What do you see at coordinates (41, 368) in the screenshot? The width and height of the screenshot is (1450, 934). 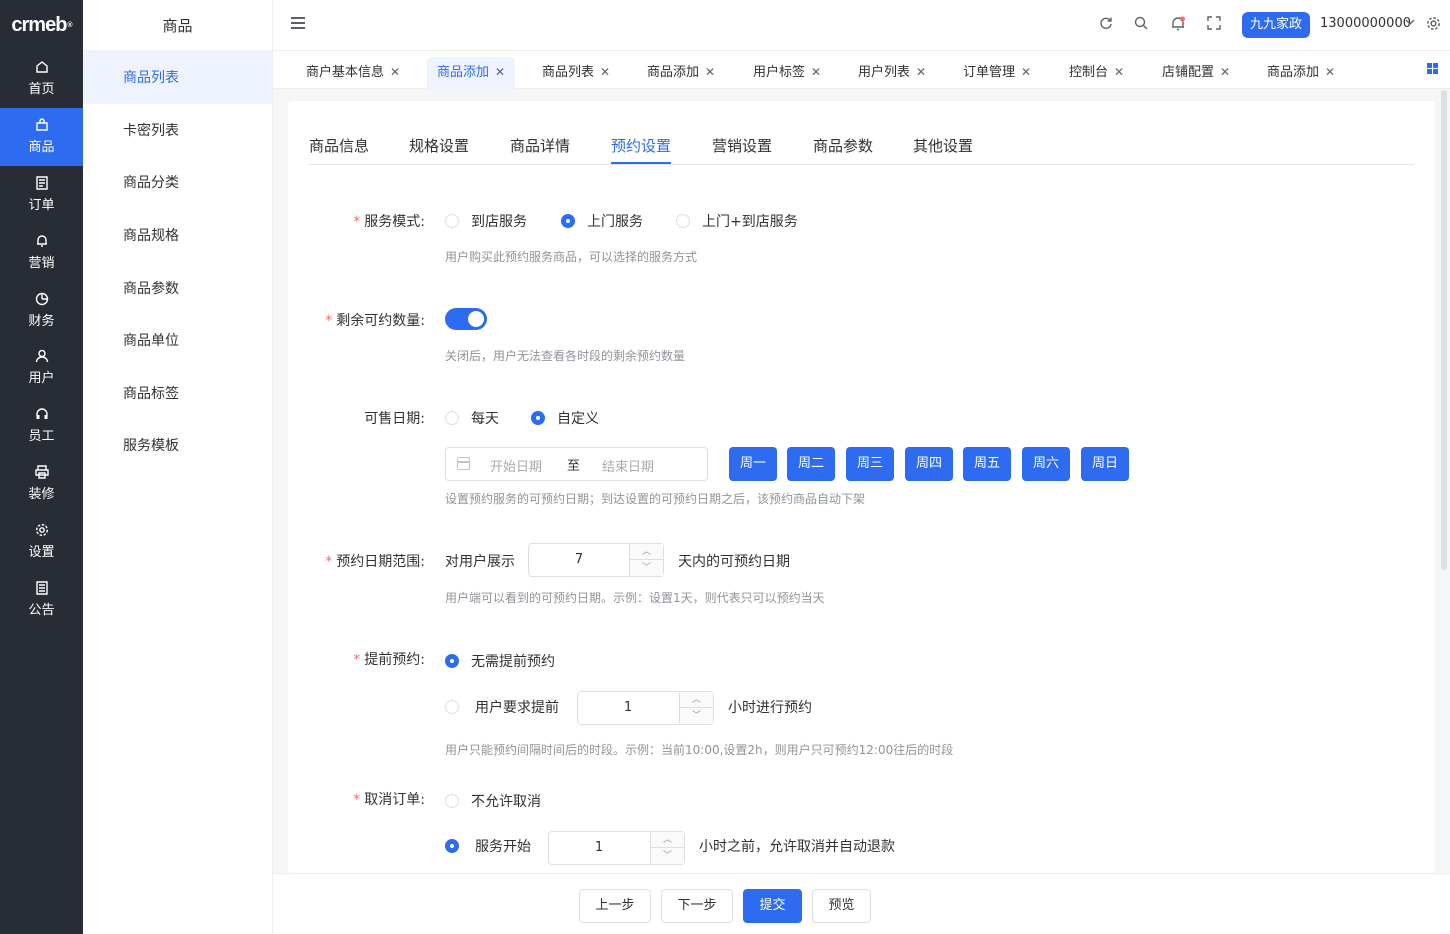 I see `nav-item-users: 用户` at bounding box center [41, 368].